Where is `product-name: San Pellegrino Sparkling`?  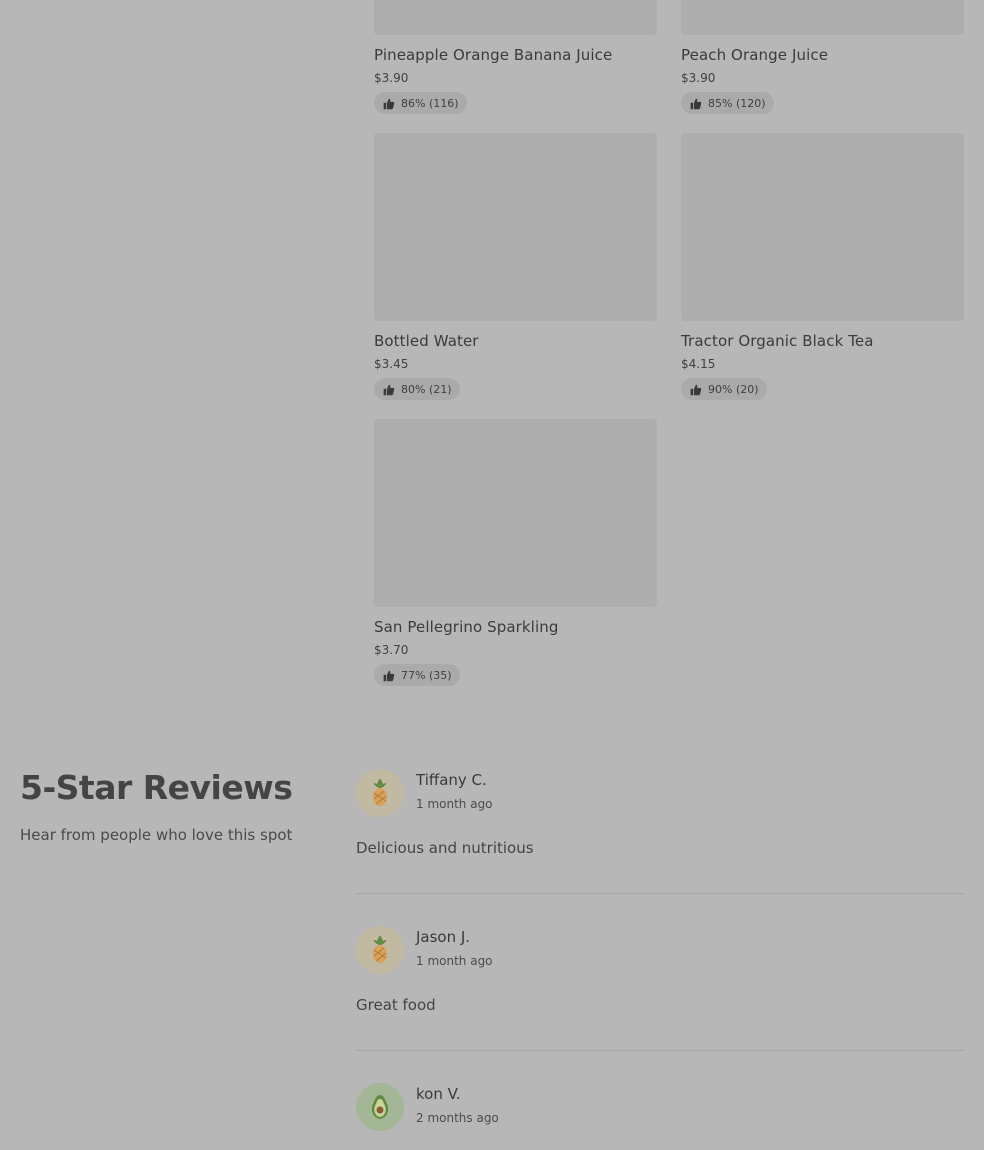
product-name: San Pellegrino Sparkling is located at coordinates (466, 627).